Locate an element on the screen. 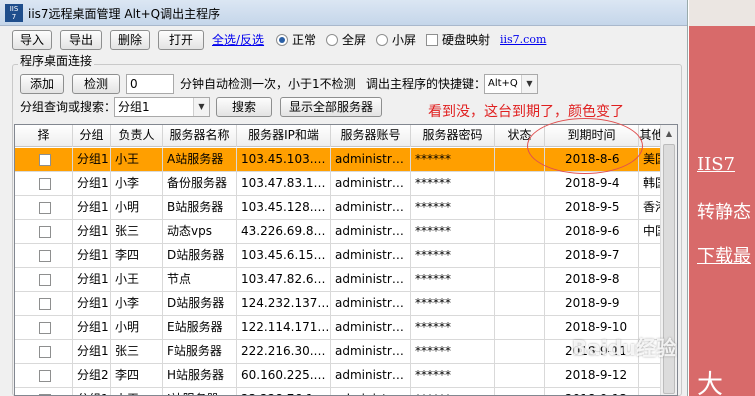  add-button: 添加 is located at coordinates (42, 84).